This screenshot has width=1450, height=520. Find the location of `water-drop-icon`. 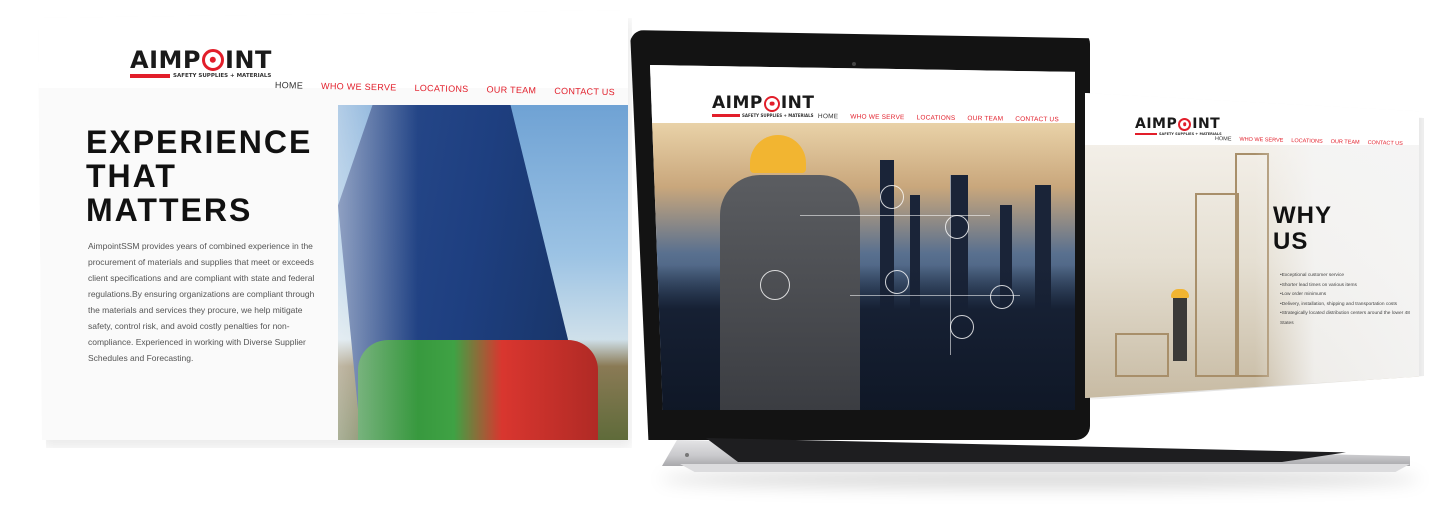

water-drop-icon is located at coordinates (957, 227).